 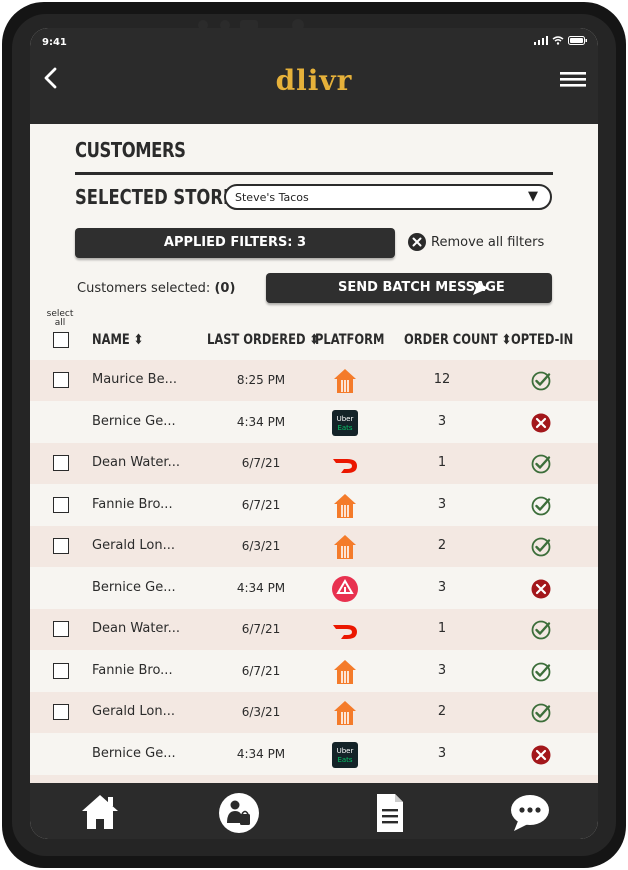 I want to click on nav-documents, so click(x=389, y=813).